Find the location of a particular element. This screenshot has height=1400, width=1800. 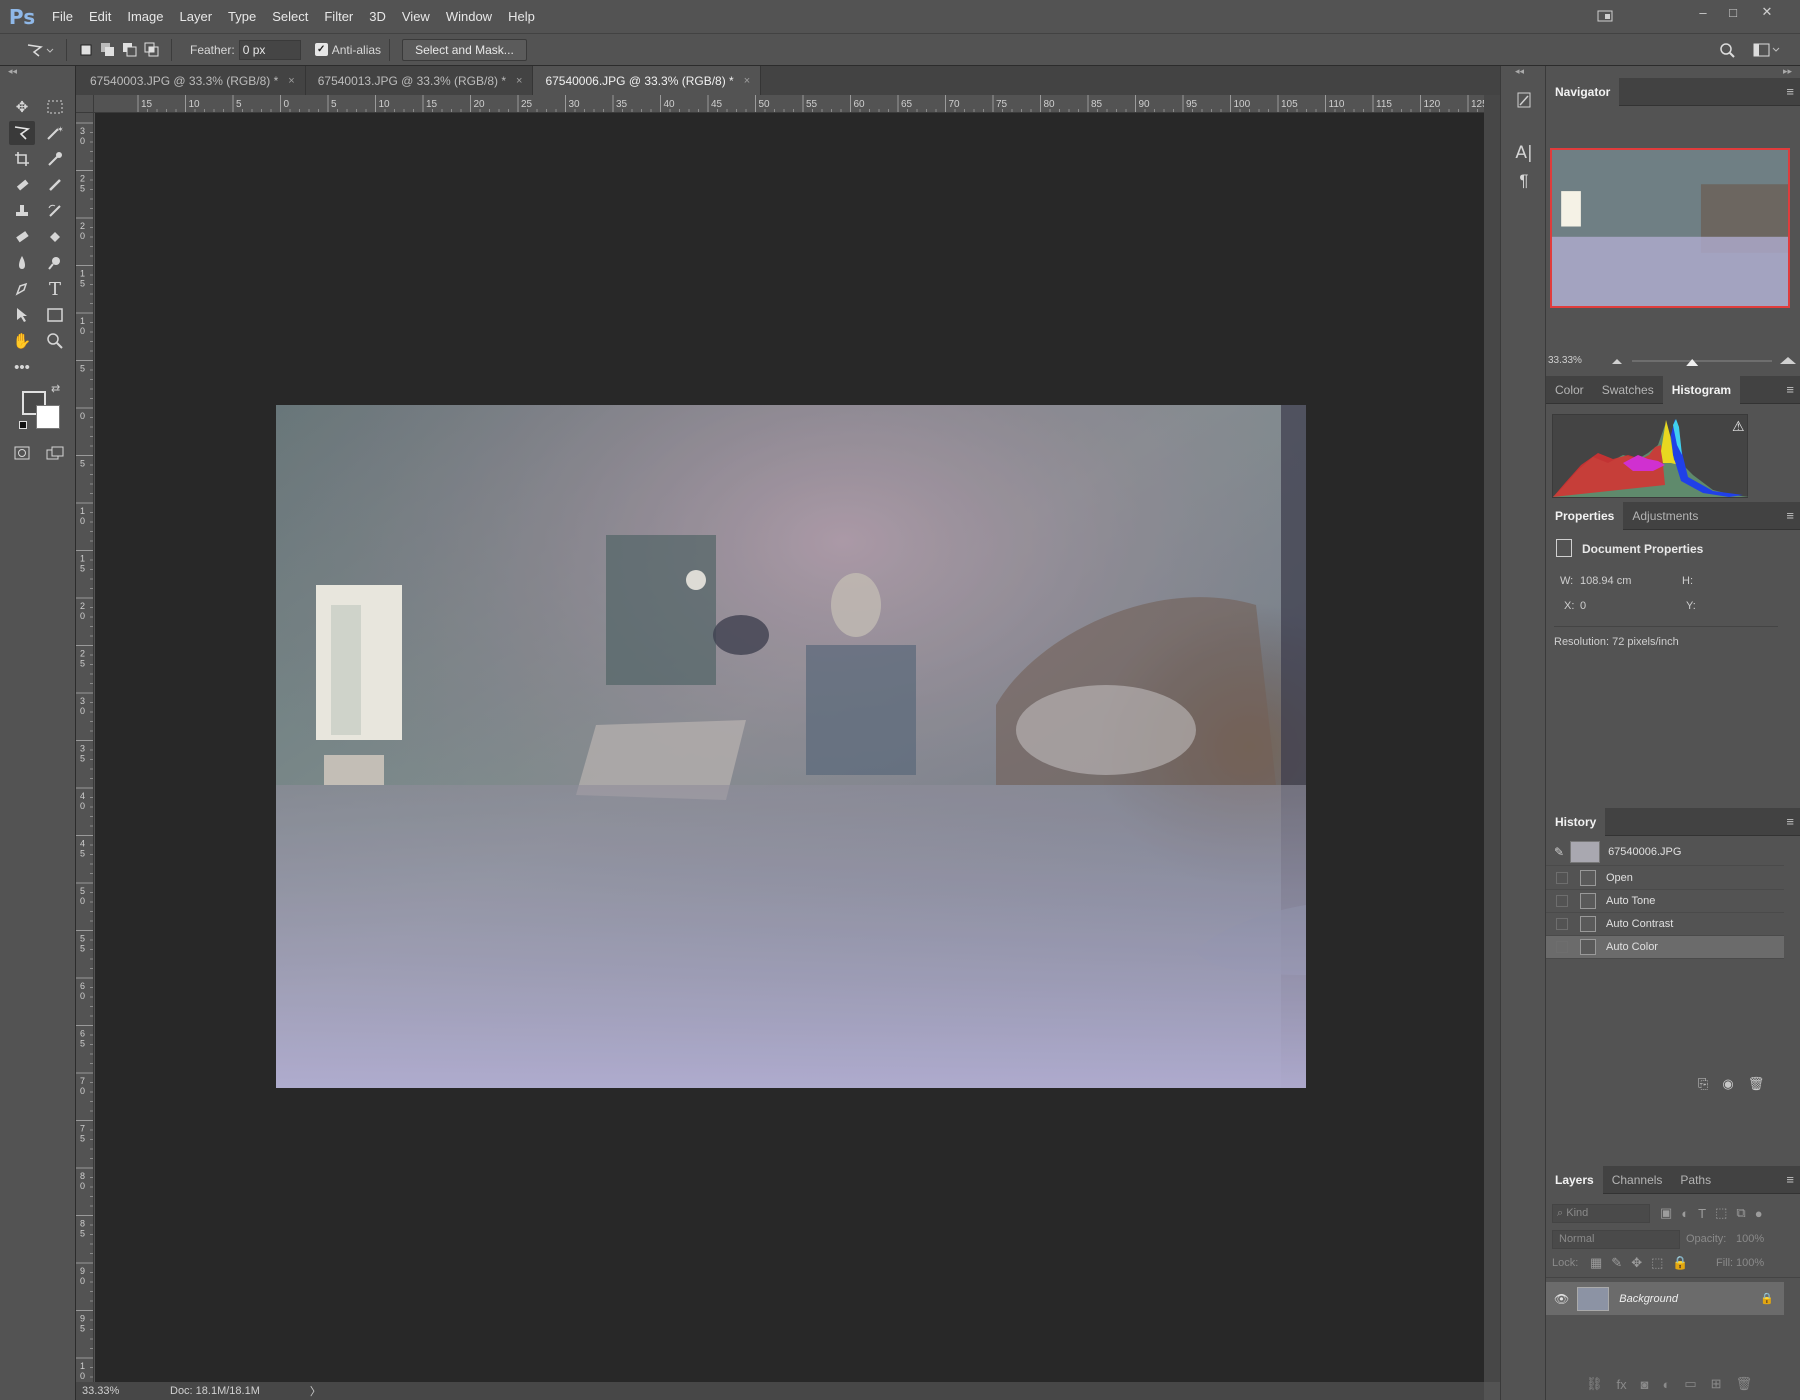

tab-paths: Paths is located at coordinates (1695, 1180).